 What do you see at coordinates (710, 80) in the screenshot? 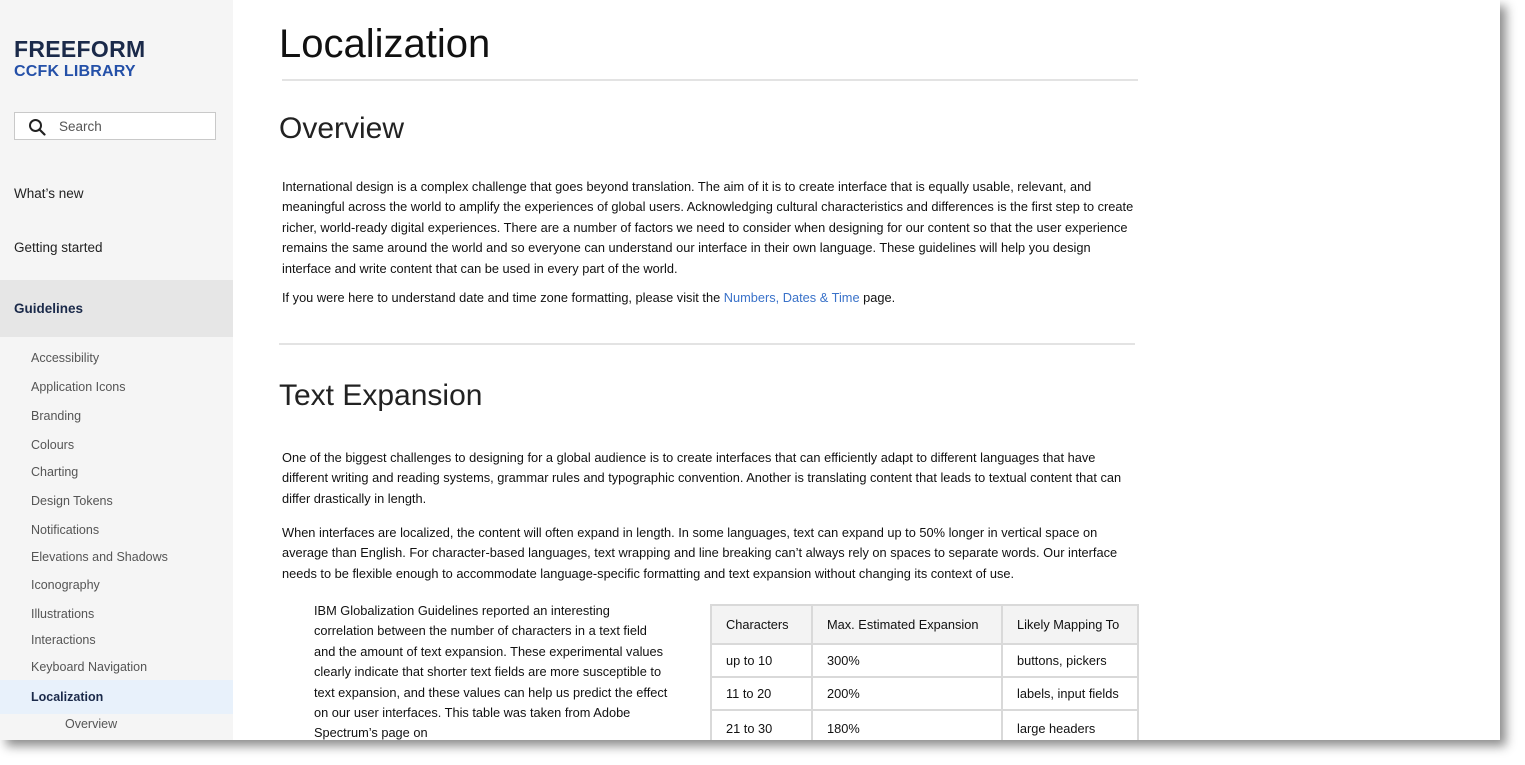
I see `title-divider` at bounding box center [710, 80].